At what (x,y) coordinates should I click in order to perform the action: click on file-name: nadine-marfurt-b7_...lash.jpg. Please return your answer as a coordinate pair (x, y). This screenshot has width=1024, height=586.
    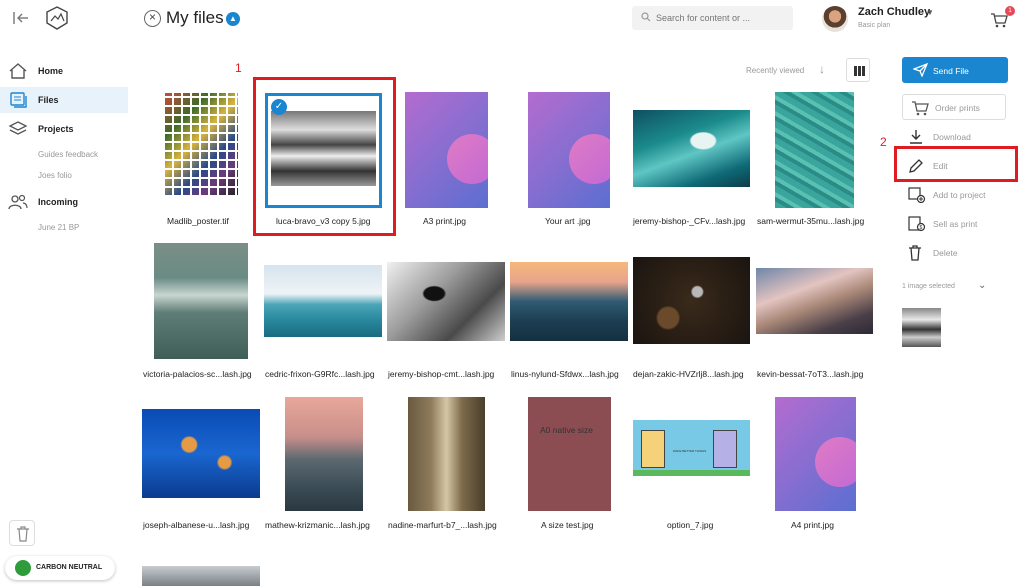
    Looking at the image, I should click on (442, 525).